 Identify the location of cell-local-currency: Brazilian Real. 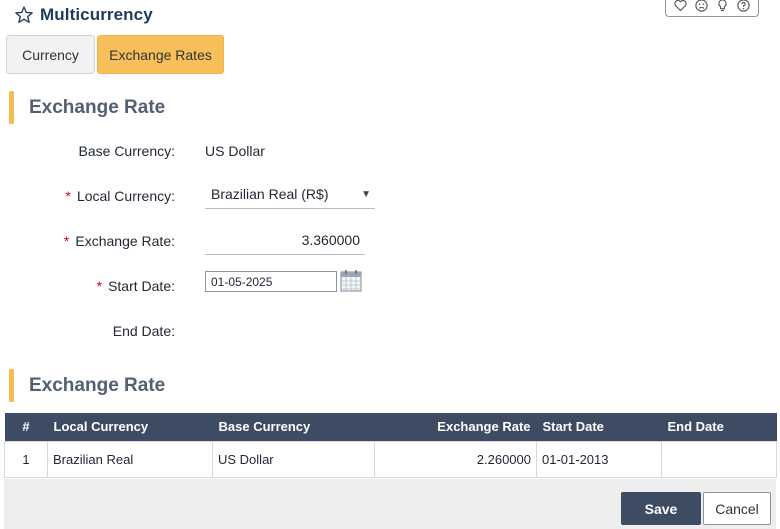
(130, 459).